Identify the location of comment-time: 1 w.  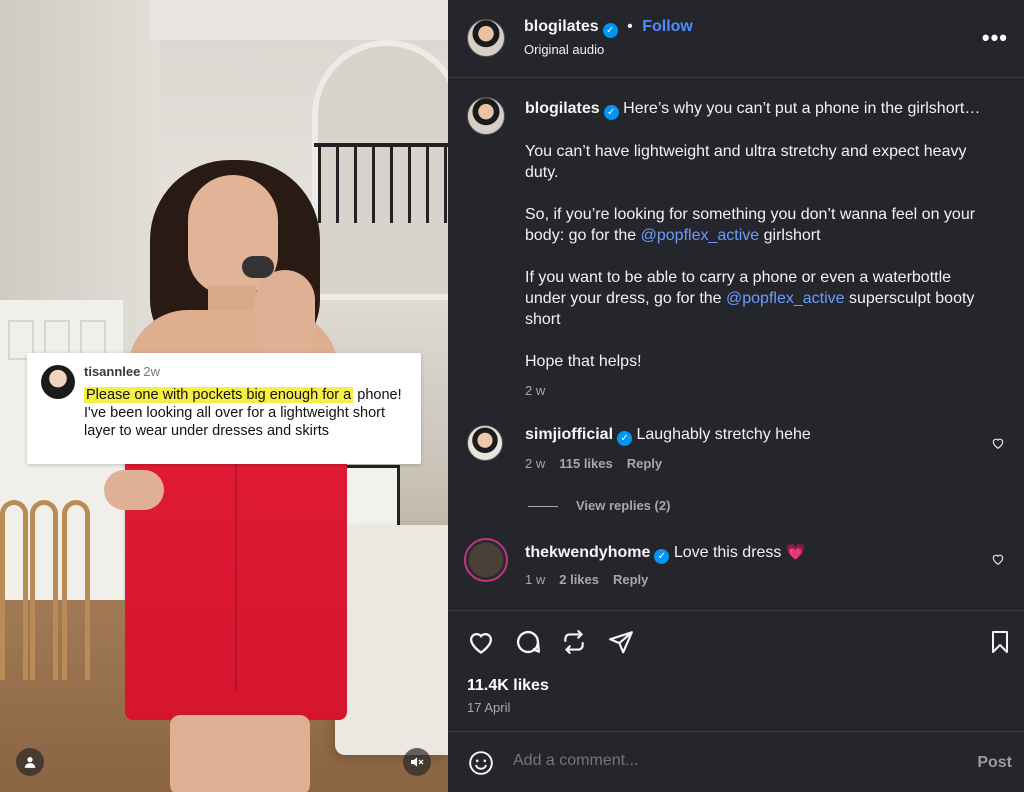
(535, 579).